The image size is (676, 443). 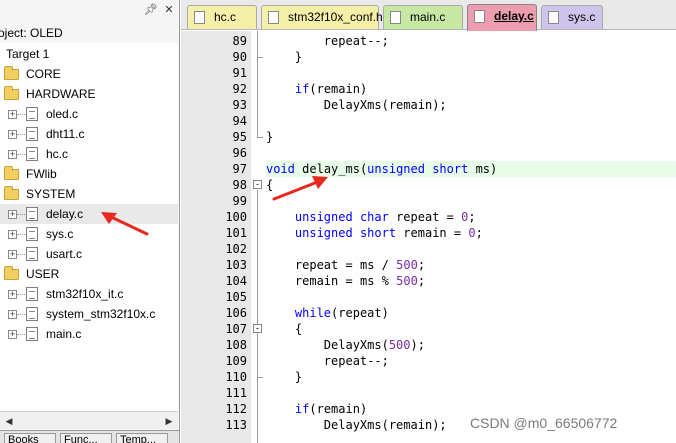 What do you see at coordinates (236, 361) in the screenshot?
I see `line-number: 109` at bounding box center [236, 361].